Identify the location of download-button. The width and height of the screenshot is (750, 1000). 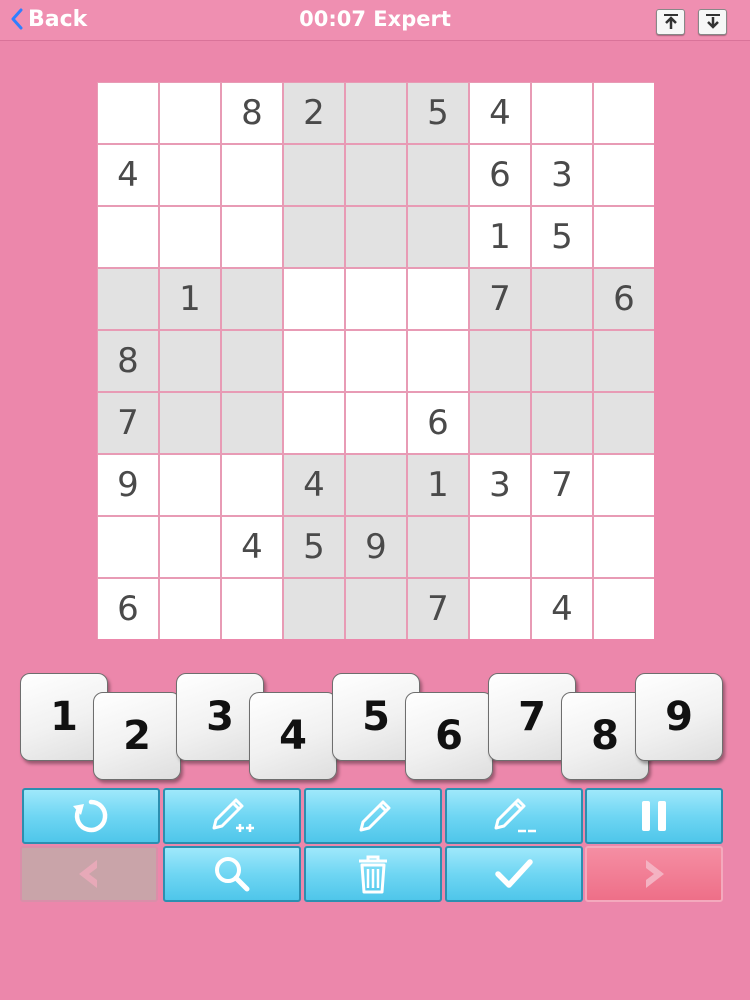
(712, 22).